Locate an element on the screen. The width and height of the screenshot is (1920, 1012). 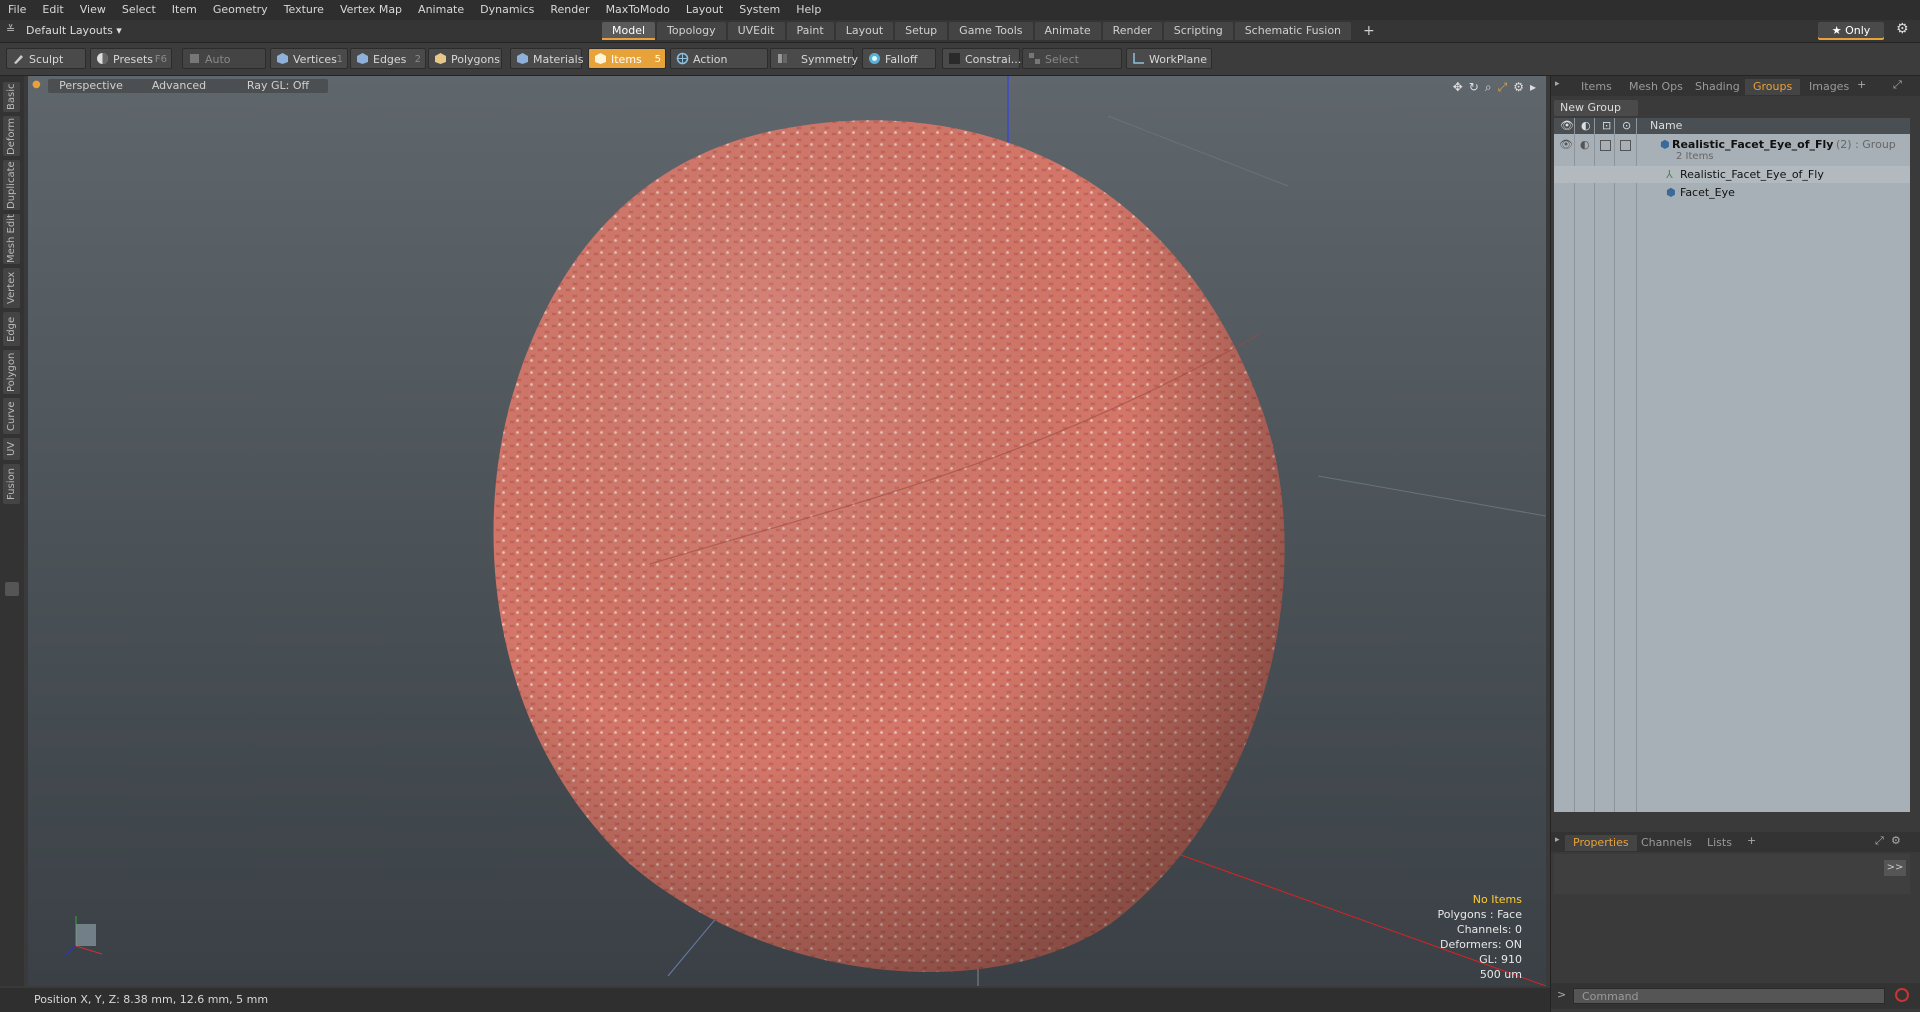
menu-vertex-map: Vertex Map is located at coordinates (371, 10).